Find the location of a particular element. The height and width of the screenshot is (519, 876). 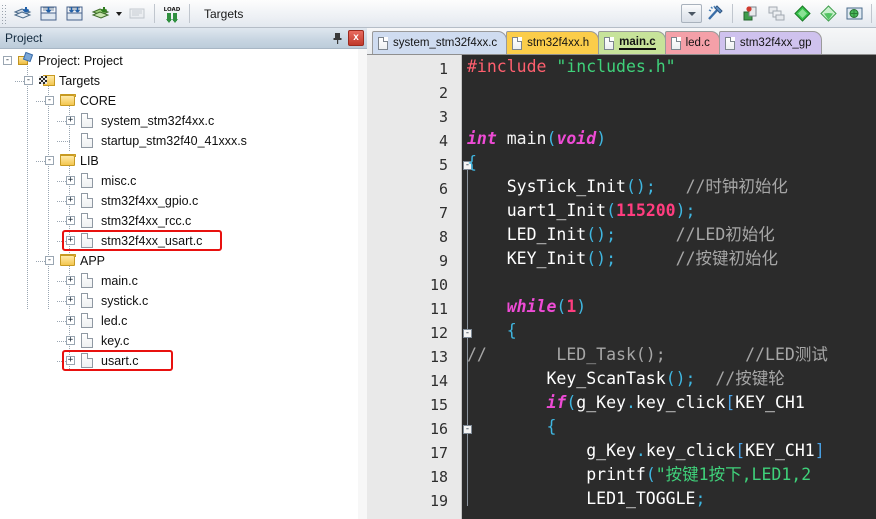

line-number: 12 is located at coordinates (438, 333).